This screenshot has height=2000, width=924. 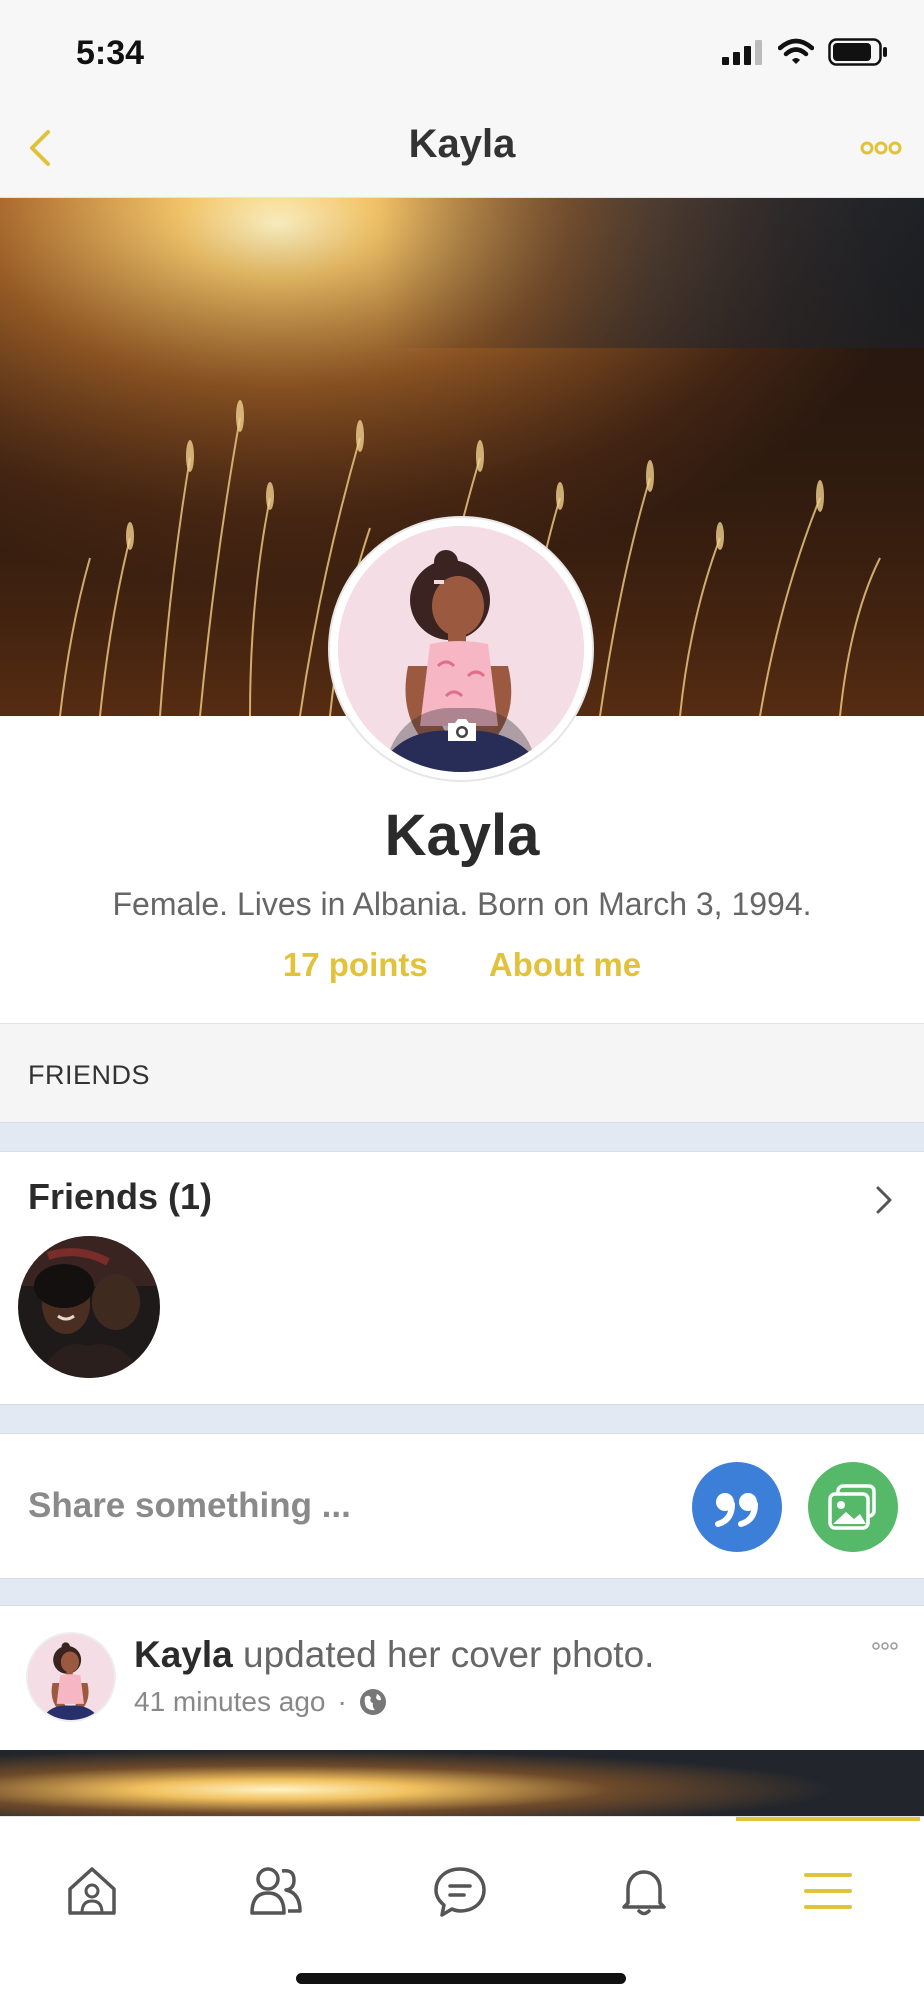 I want to click on about-me-link: About me, so click(x=565, y=964).